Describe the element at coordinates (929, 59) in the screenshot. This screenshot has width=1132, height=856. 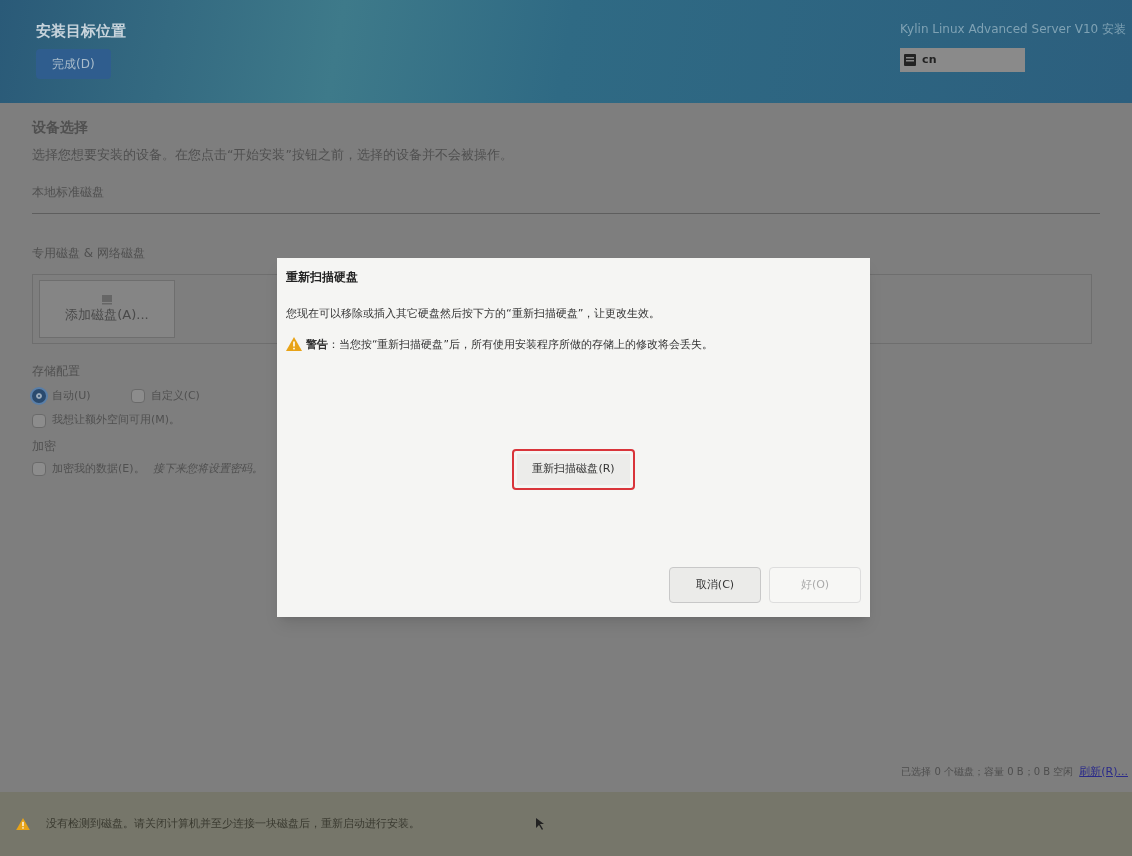
I see `keyboard-layout-label: cn` at that location.